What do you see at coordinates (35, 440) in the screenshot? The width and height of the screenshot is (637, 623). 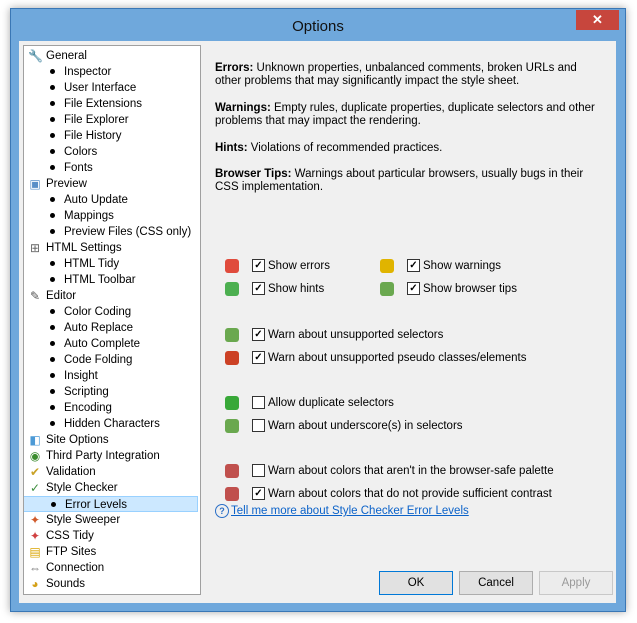 I see `site-icon: ◧` at bounding box center [35, 440].